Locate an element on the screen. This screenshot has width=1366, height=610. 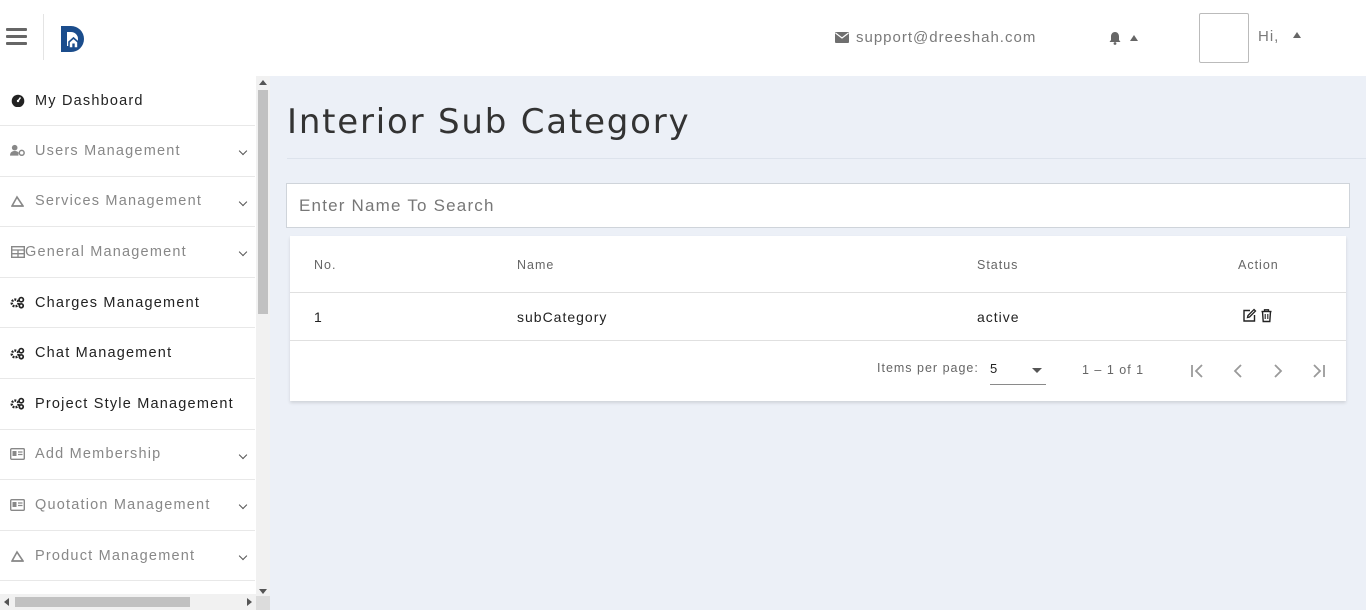
support-email: support@dreeshah.com is located at coordinates (935, 37).